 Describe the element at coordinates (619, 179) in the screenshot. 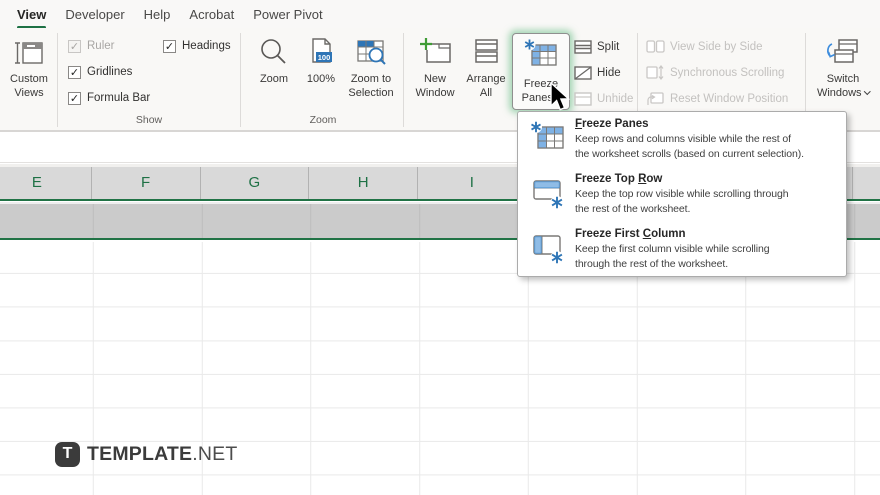

I see `menu-item-title: Freeze Top Row` at that location.